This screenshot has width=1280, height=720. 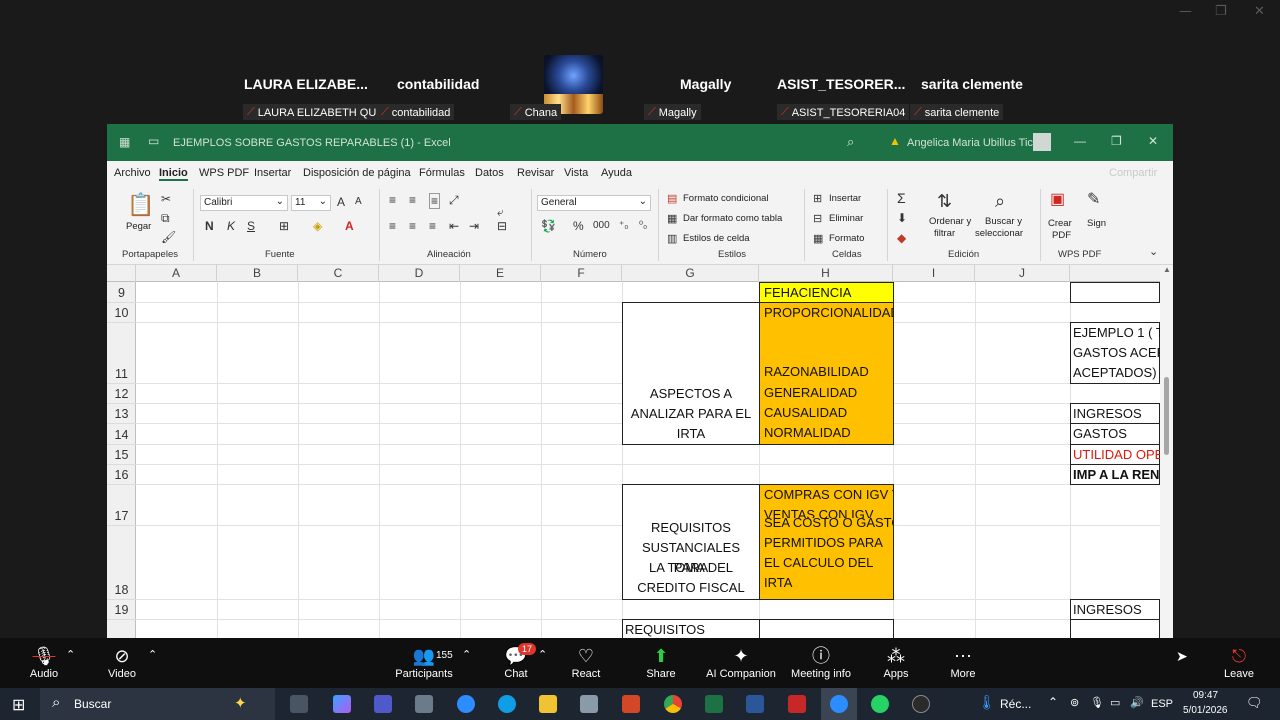 What do you see at coordinates (121, 414) in the screenshot?
I see `row-header: 13` at bounding box center [121, 414].